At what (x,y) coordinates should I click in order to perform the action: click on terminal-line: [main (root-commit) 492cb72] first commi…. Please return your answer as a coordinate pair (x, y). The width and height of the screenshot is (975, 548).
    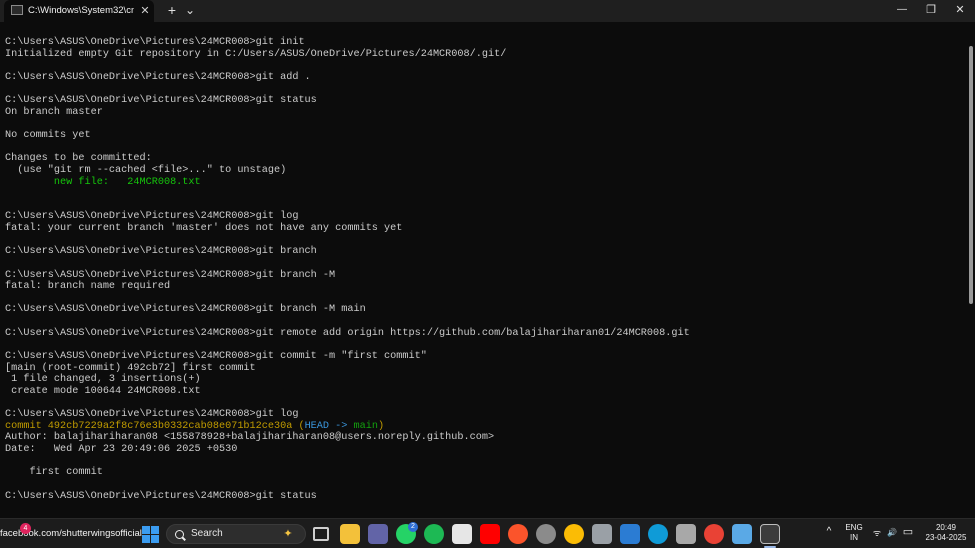
    Looking at the image, I should click on (130, 369).